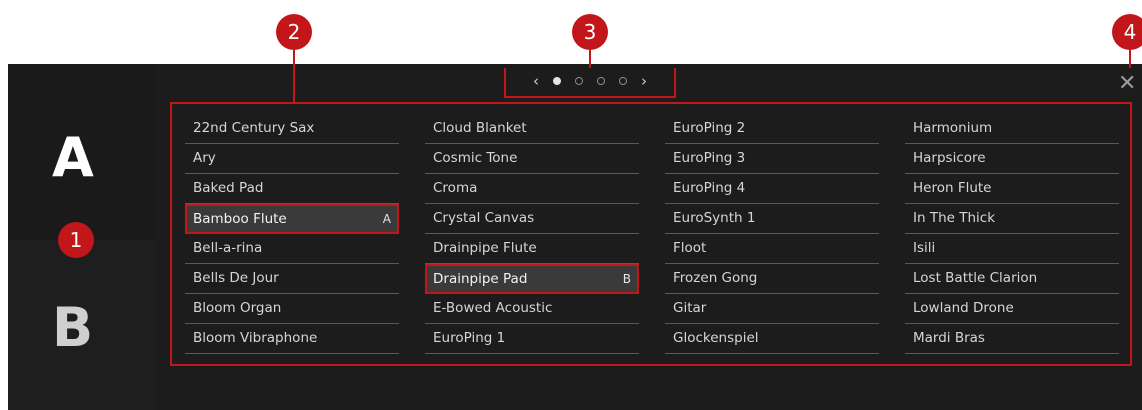 Image resolution: width=1142 pixels, height=410 pixels. Describe the element at coordinates (715, 278) in the screenshot. I see `preset-label: Frozen Gong` at that location.